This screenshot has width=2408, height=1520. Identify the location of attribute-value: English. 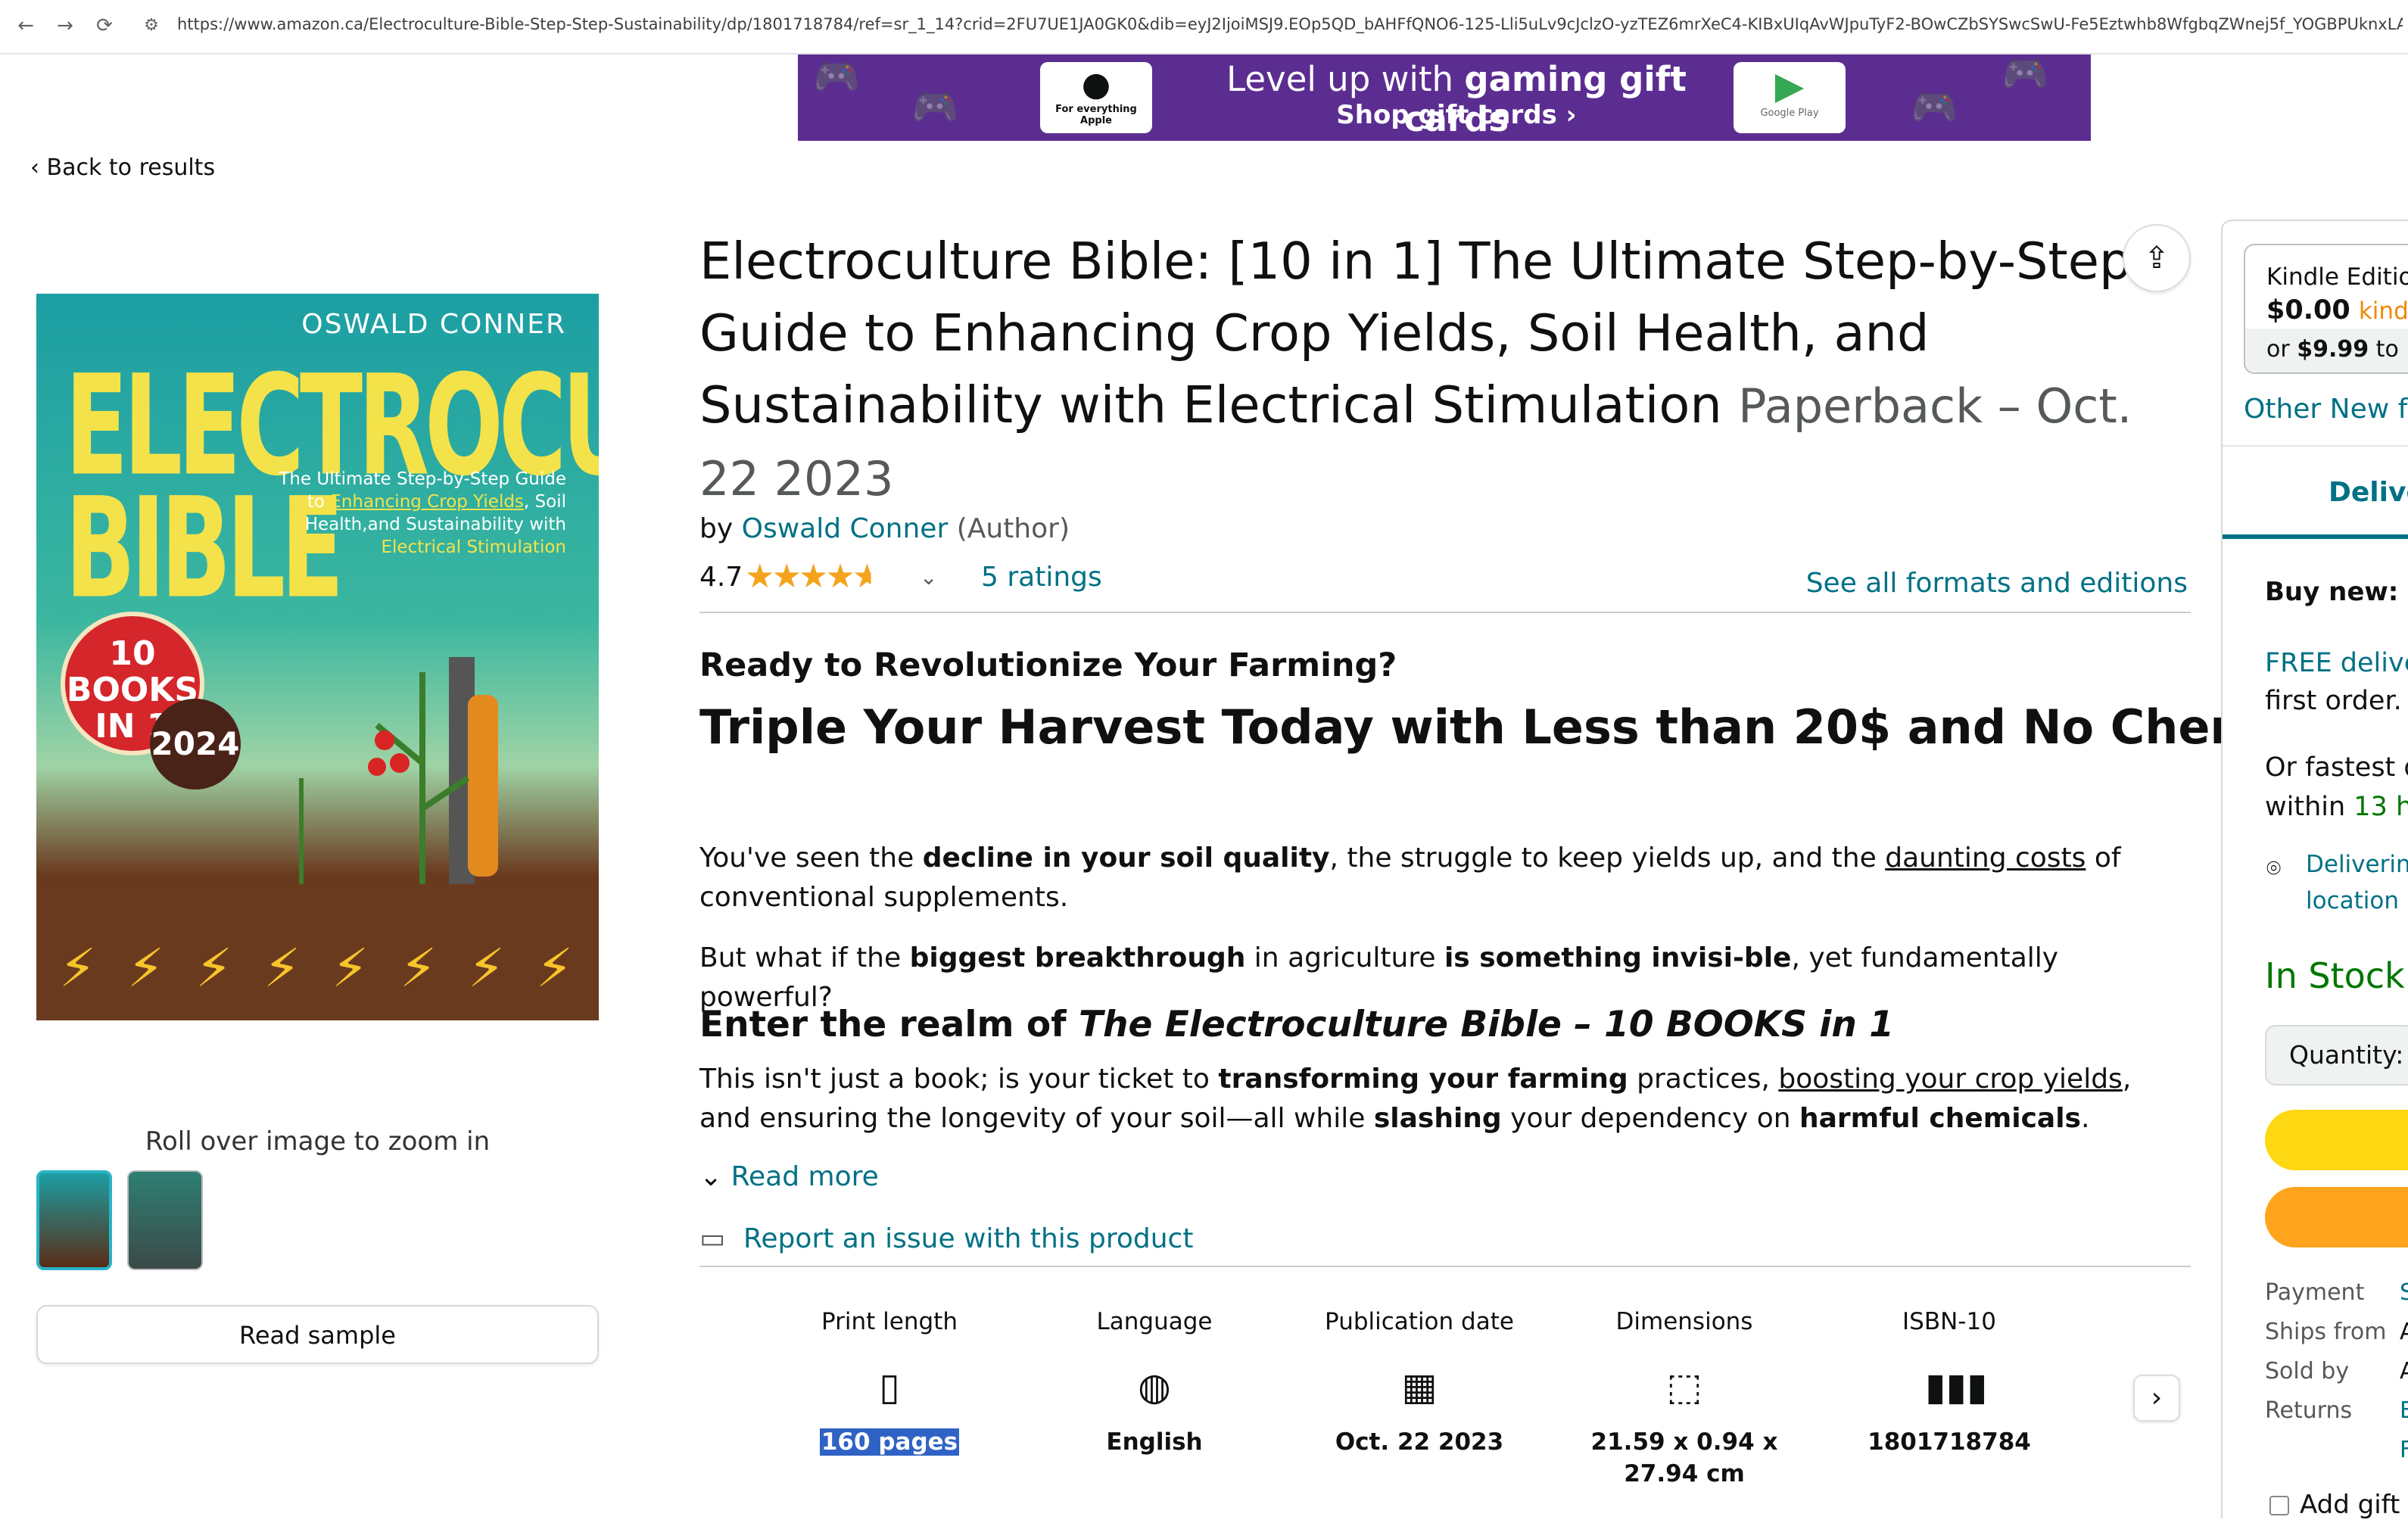
(1154, 1442).